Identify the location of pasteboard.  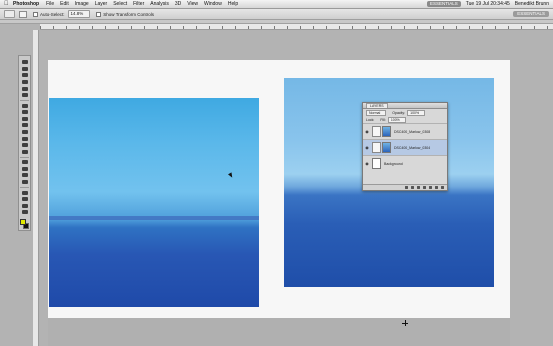
(279, 332).